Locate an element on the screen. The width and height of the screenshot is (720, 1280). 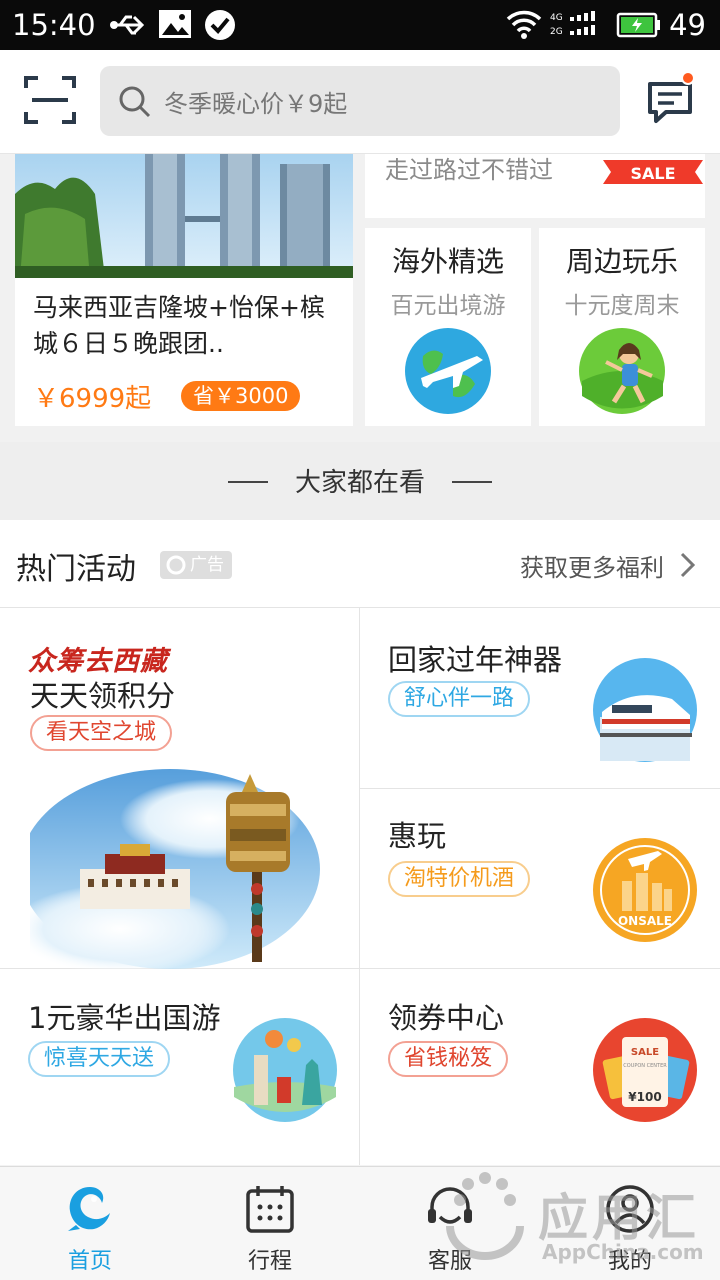
hot-activities-header: 热门活动 广告 获取更多福利 is located at coordinates (360, 564).